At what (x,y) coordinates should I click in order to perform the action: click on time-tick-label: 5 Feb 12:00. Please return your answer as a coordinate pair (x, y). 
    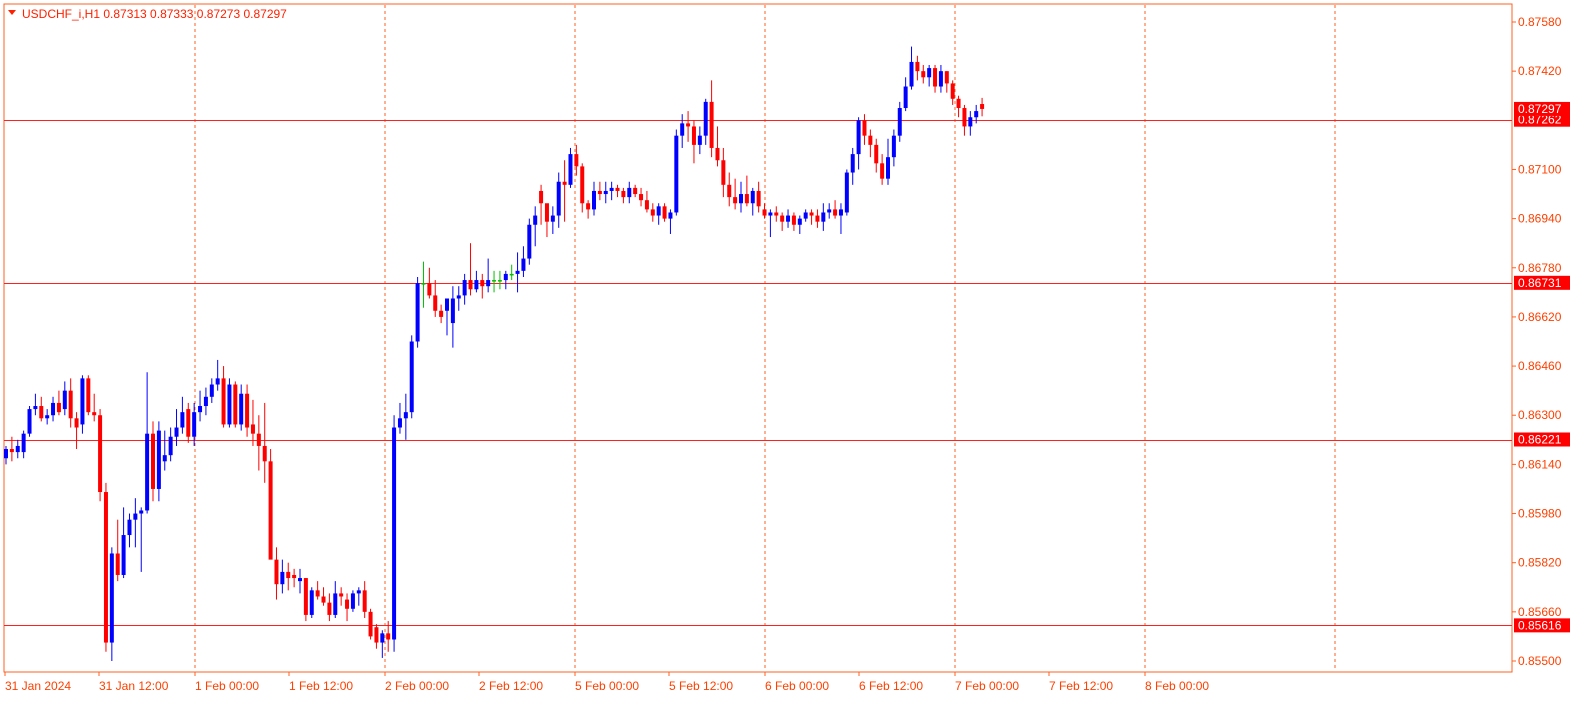
    Looking at the image, I should click on (701, 686).